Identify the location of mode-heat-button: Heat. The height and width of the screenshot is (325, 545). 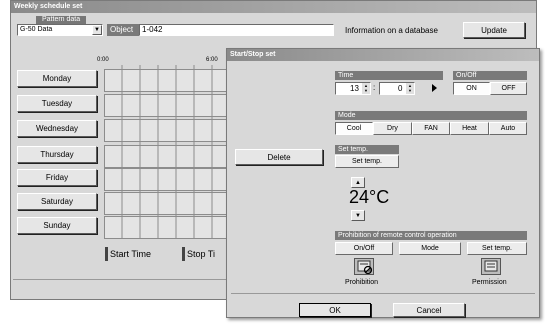
(469, 128).